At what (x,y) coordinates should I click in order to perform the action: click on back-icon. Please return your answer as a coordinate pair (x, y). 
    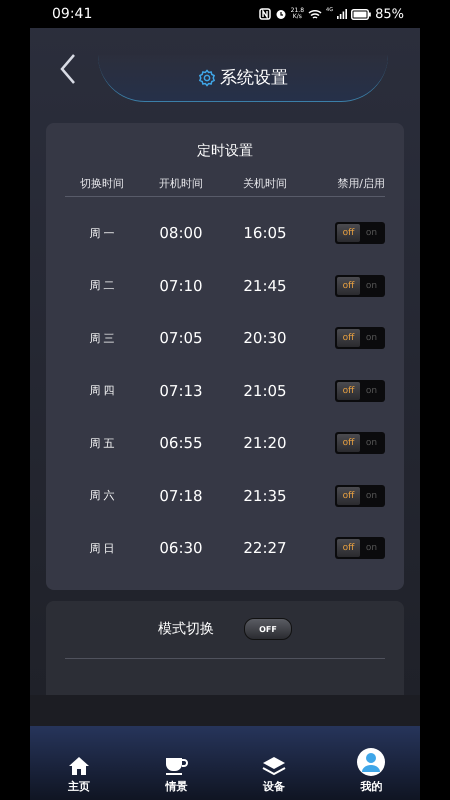
    Looking at the image, I should click on (68, 69).